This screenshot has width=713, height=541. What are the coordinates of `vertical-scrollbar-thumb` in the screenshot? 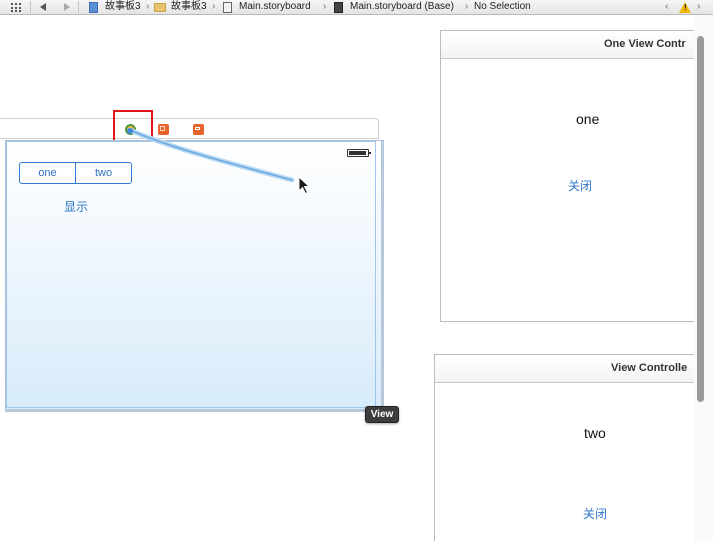 It's located at (700, 219).